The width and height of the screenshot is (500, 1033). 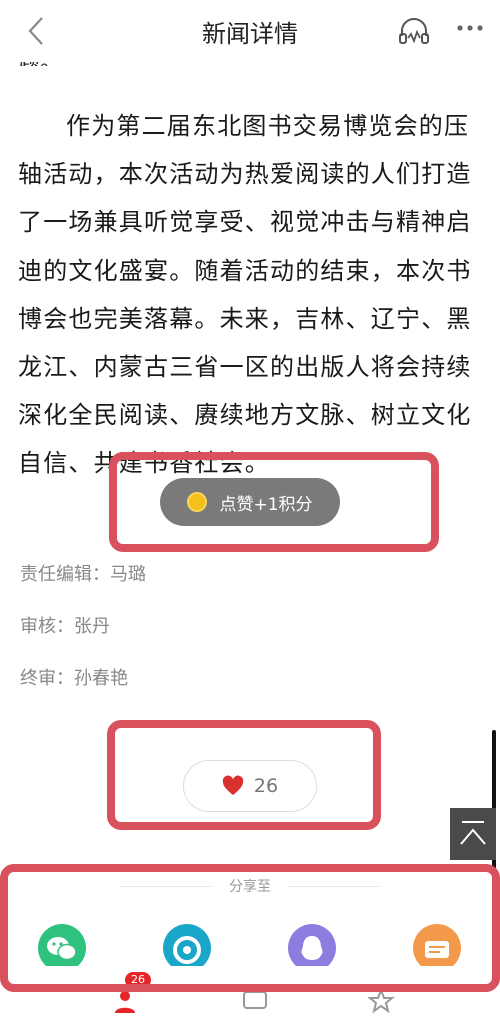 I want to click on qq-share-button, so click(x=312, y=948).